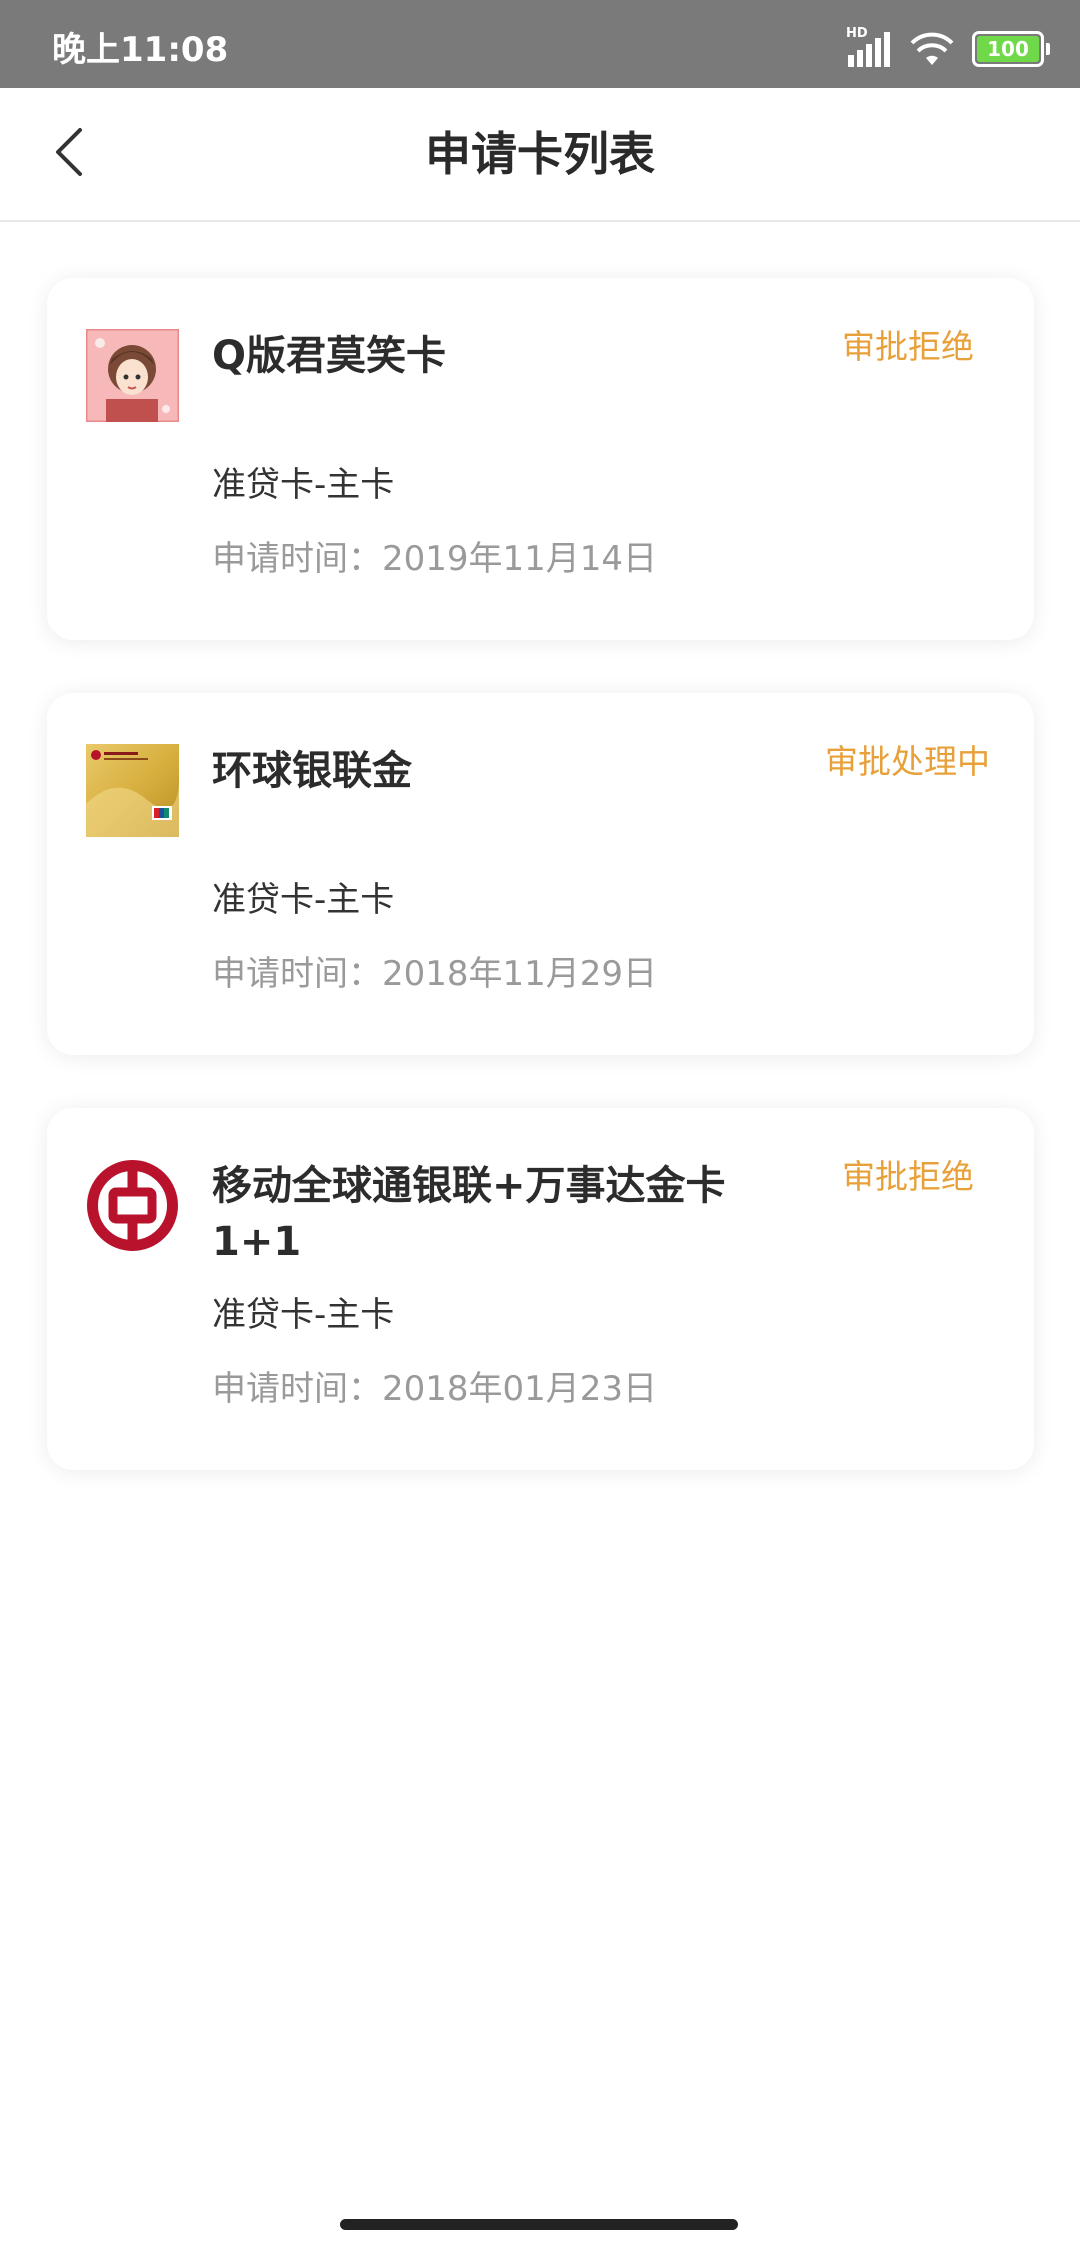  What do you see at coordinates (540, 459) in the screenshot?
I see `list-item: Q版君莫笑卡 审批拒绝 准贷卡-主卡 申请时间：2019年11月14日` at bounding box center [540, 459].